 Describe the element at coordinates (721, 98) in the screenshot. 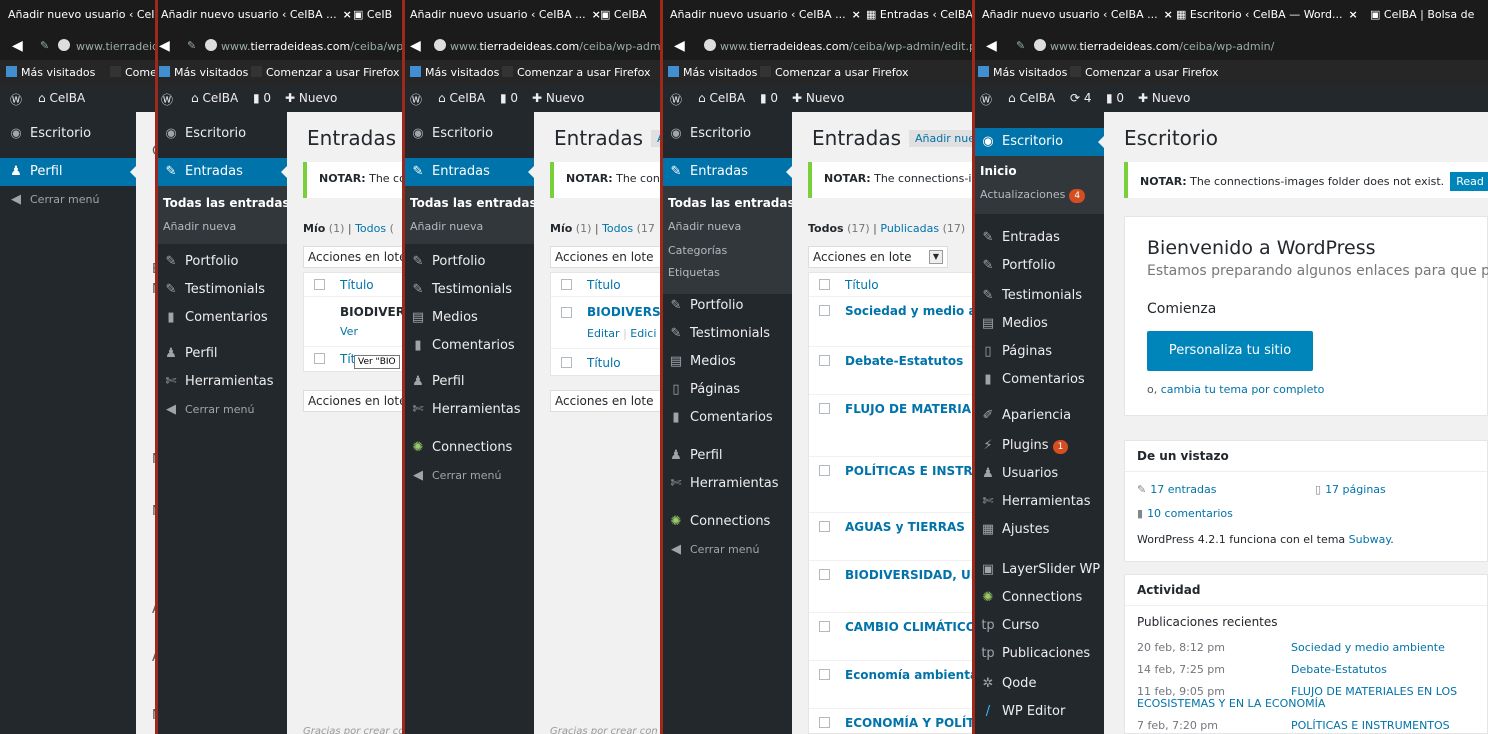

I see `site-name-link: ⌂ CeIBA` at that location.